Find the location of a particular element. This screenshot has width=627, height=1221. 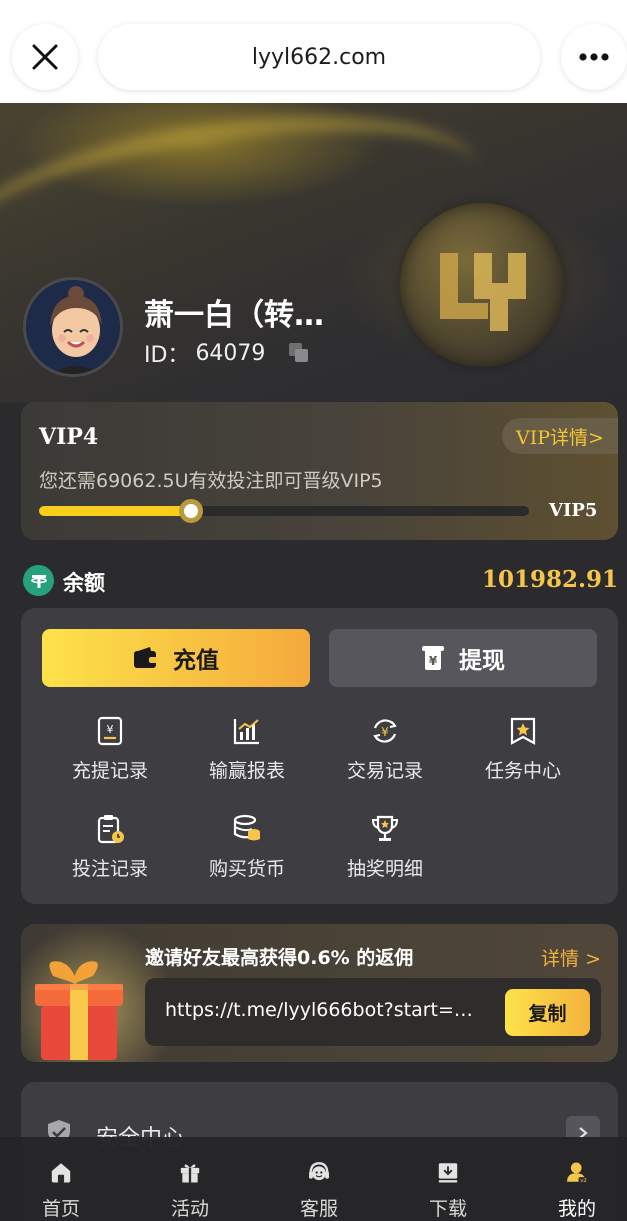

nav-item-mine: v2 我的 is located at coordinates (574, 1179).